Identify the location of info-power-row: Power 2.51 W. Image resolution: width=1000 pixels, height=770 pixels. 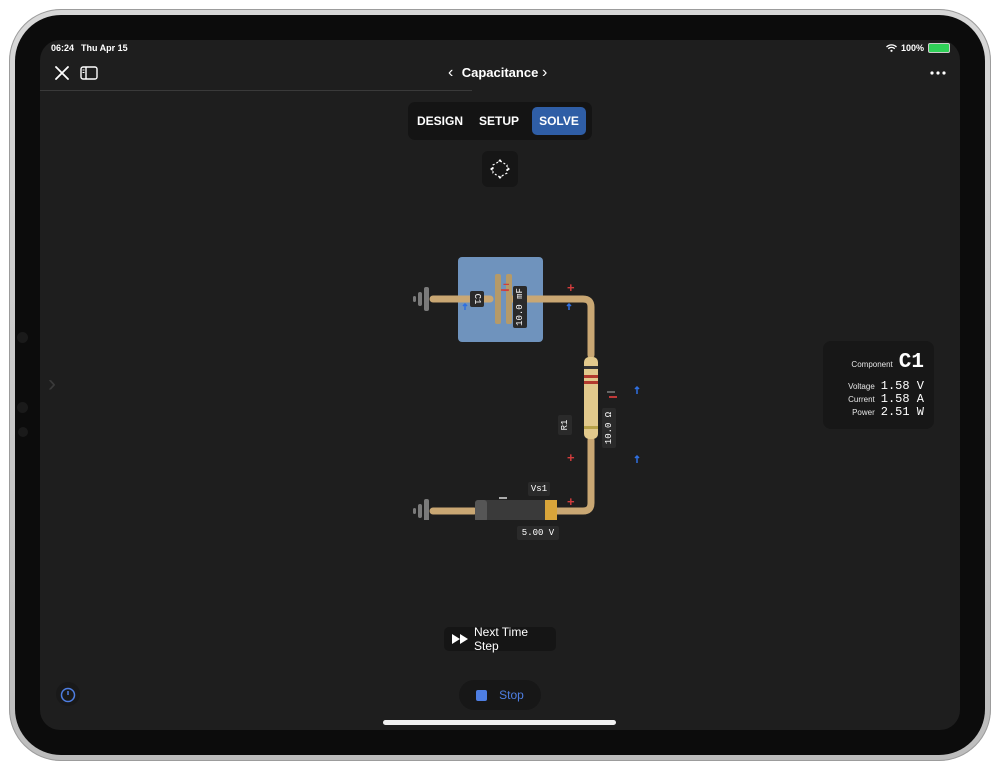
(888, 412).